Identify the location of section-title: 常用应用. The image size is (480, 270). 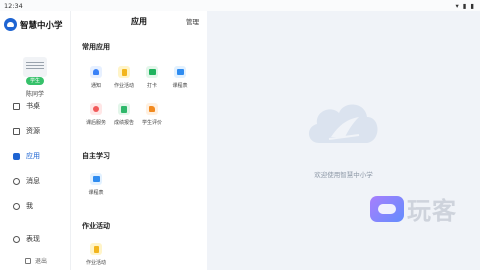
(96, 47).